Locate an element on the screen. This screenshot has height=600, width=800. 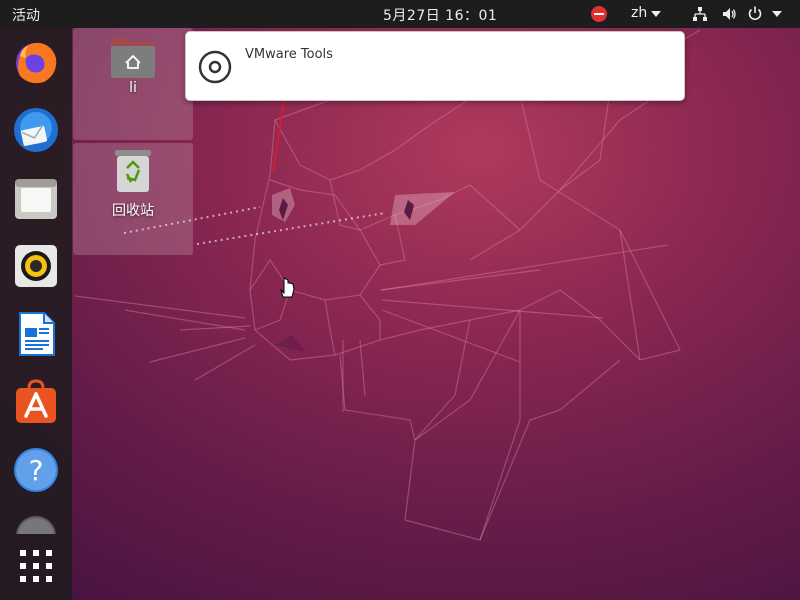
notification-banner: VMware Tools is located at coordinates (435, 66).